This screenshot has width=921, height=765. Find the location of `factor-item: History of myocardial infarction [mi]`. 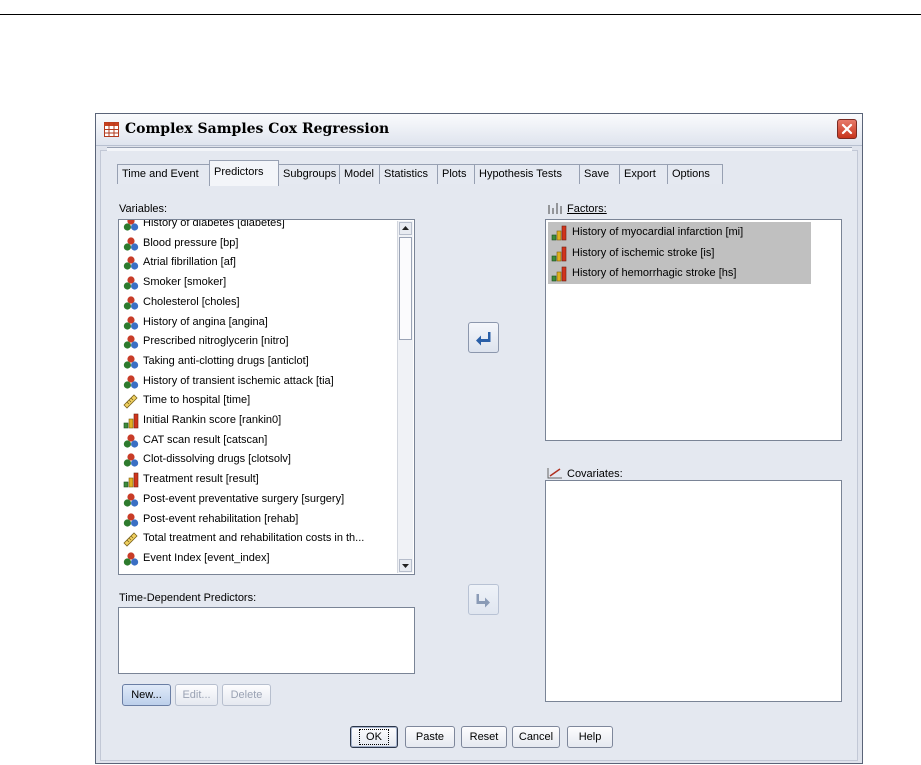

factor-item: History of myocardial infarction [mi] is located at coordinates (679, 232).